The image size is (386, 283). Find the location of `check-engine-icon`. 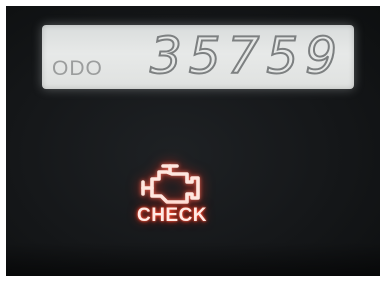

check-engine-icon is located at coordinates (170, 184).